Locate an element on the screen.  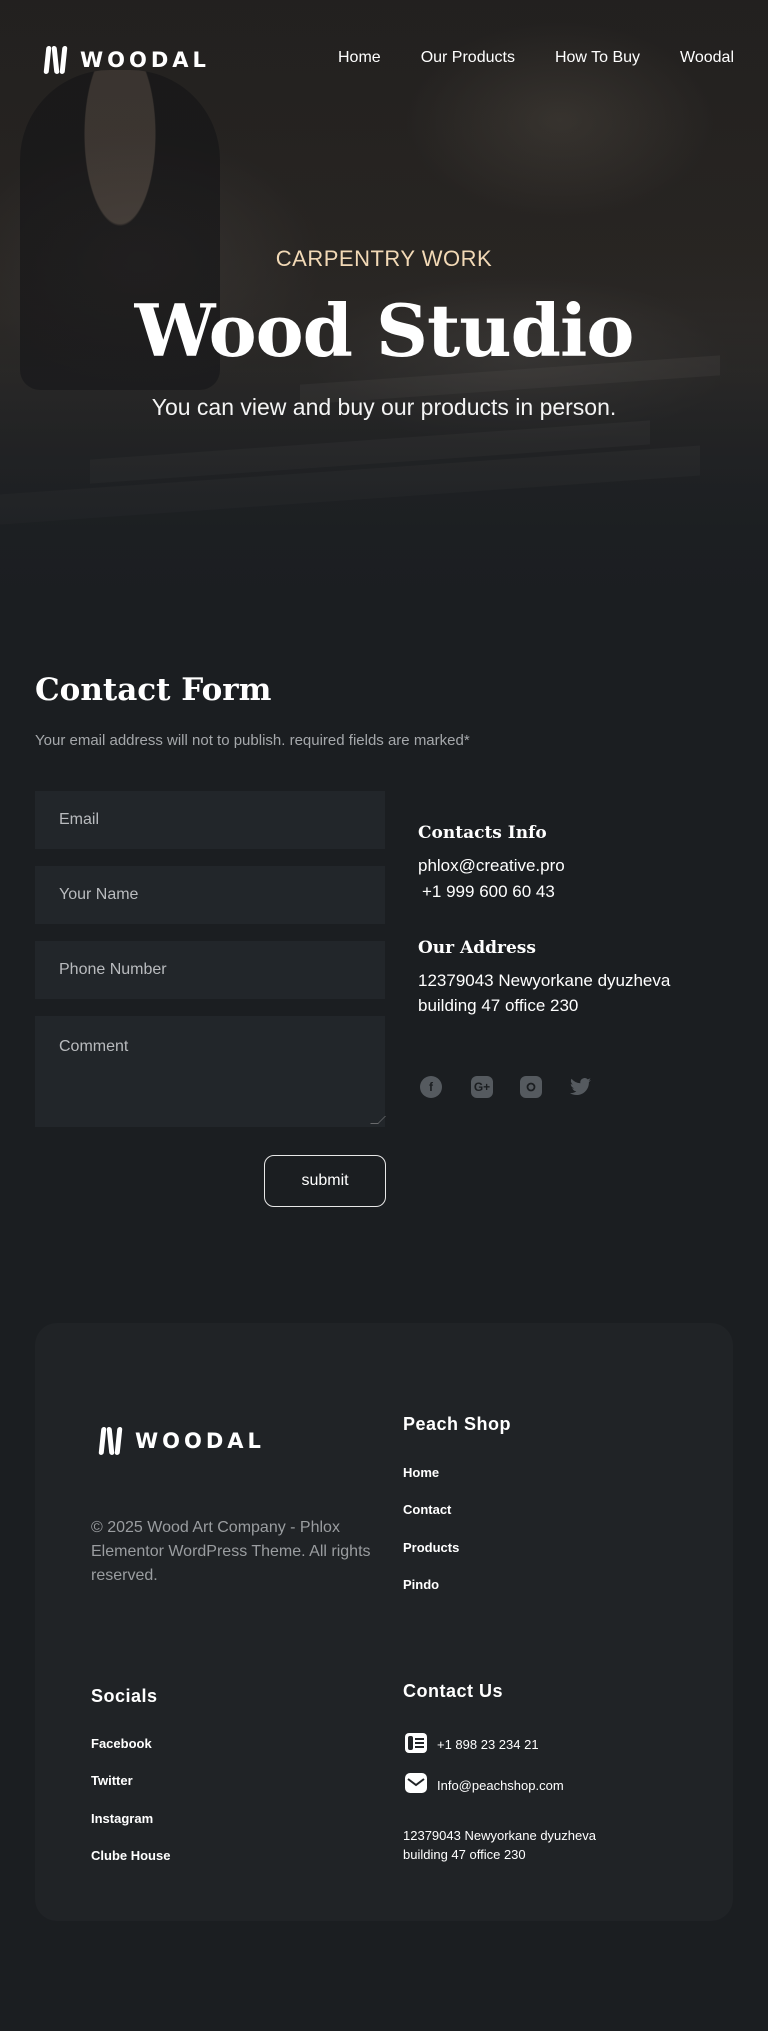
contact-email: phlox@creative.pro is located at coordinates (491, 865).